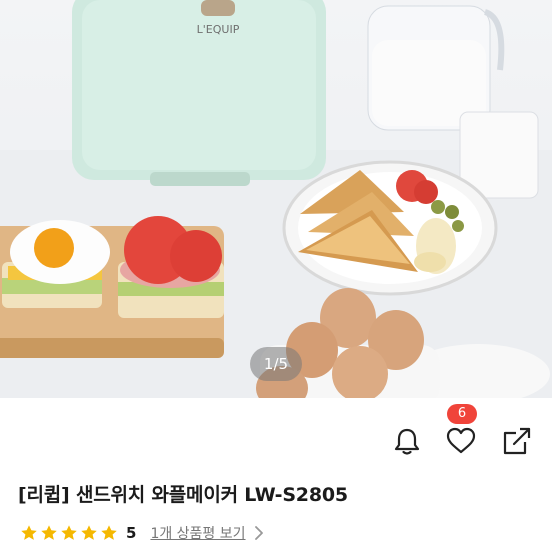  I want to click on review-link: 1개 상품평 보기, so click(197, 533).